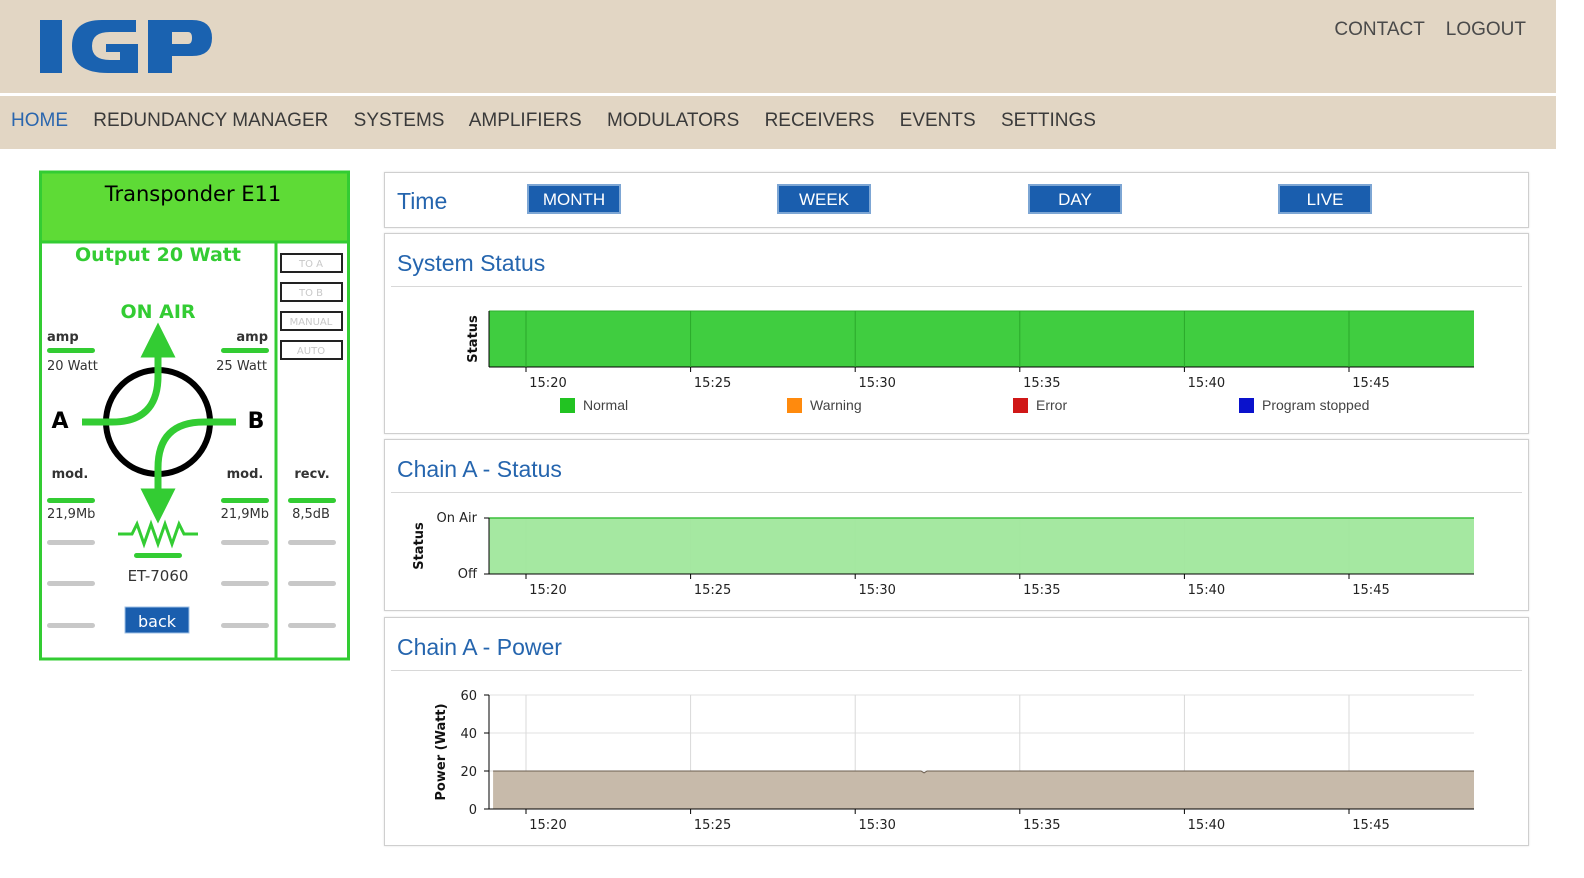 This screenshot has height=878, width=1584. Describe the element at coordinates (312, 500) in the screenshot. I see `recv-indicator` at that location.